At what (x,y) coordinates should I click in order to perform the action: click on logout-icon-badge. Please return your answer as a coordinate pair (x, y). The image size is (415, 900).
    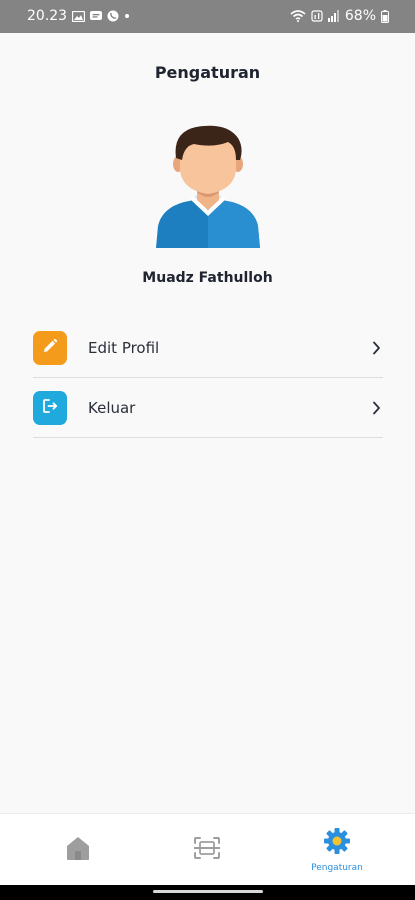
    Looking at the image, I should click on (50, 407).